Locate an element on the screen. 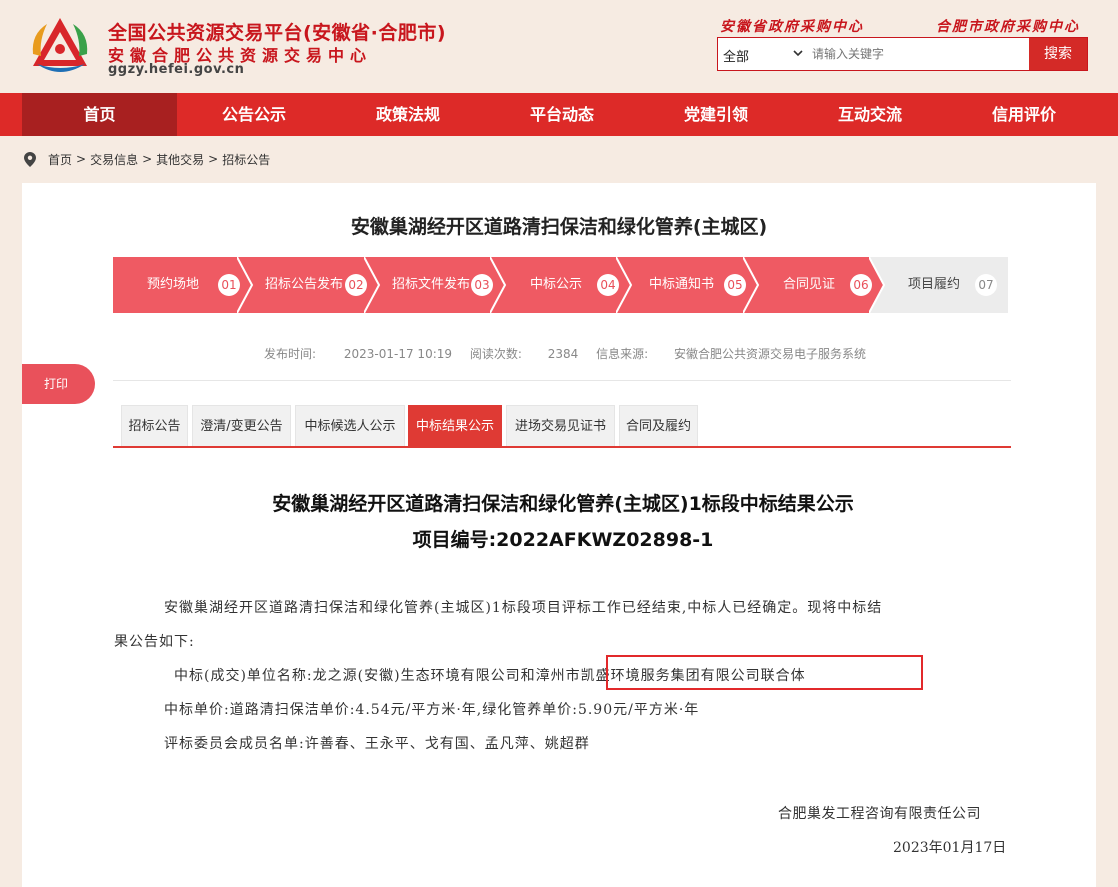  step-2: 招标公告发布 02 is located at coordinates (308, 285).